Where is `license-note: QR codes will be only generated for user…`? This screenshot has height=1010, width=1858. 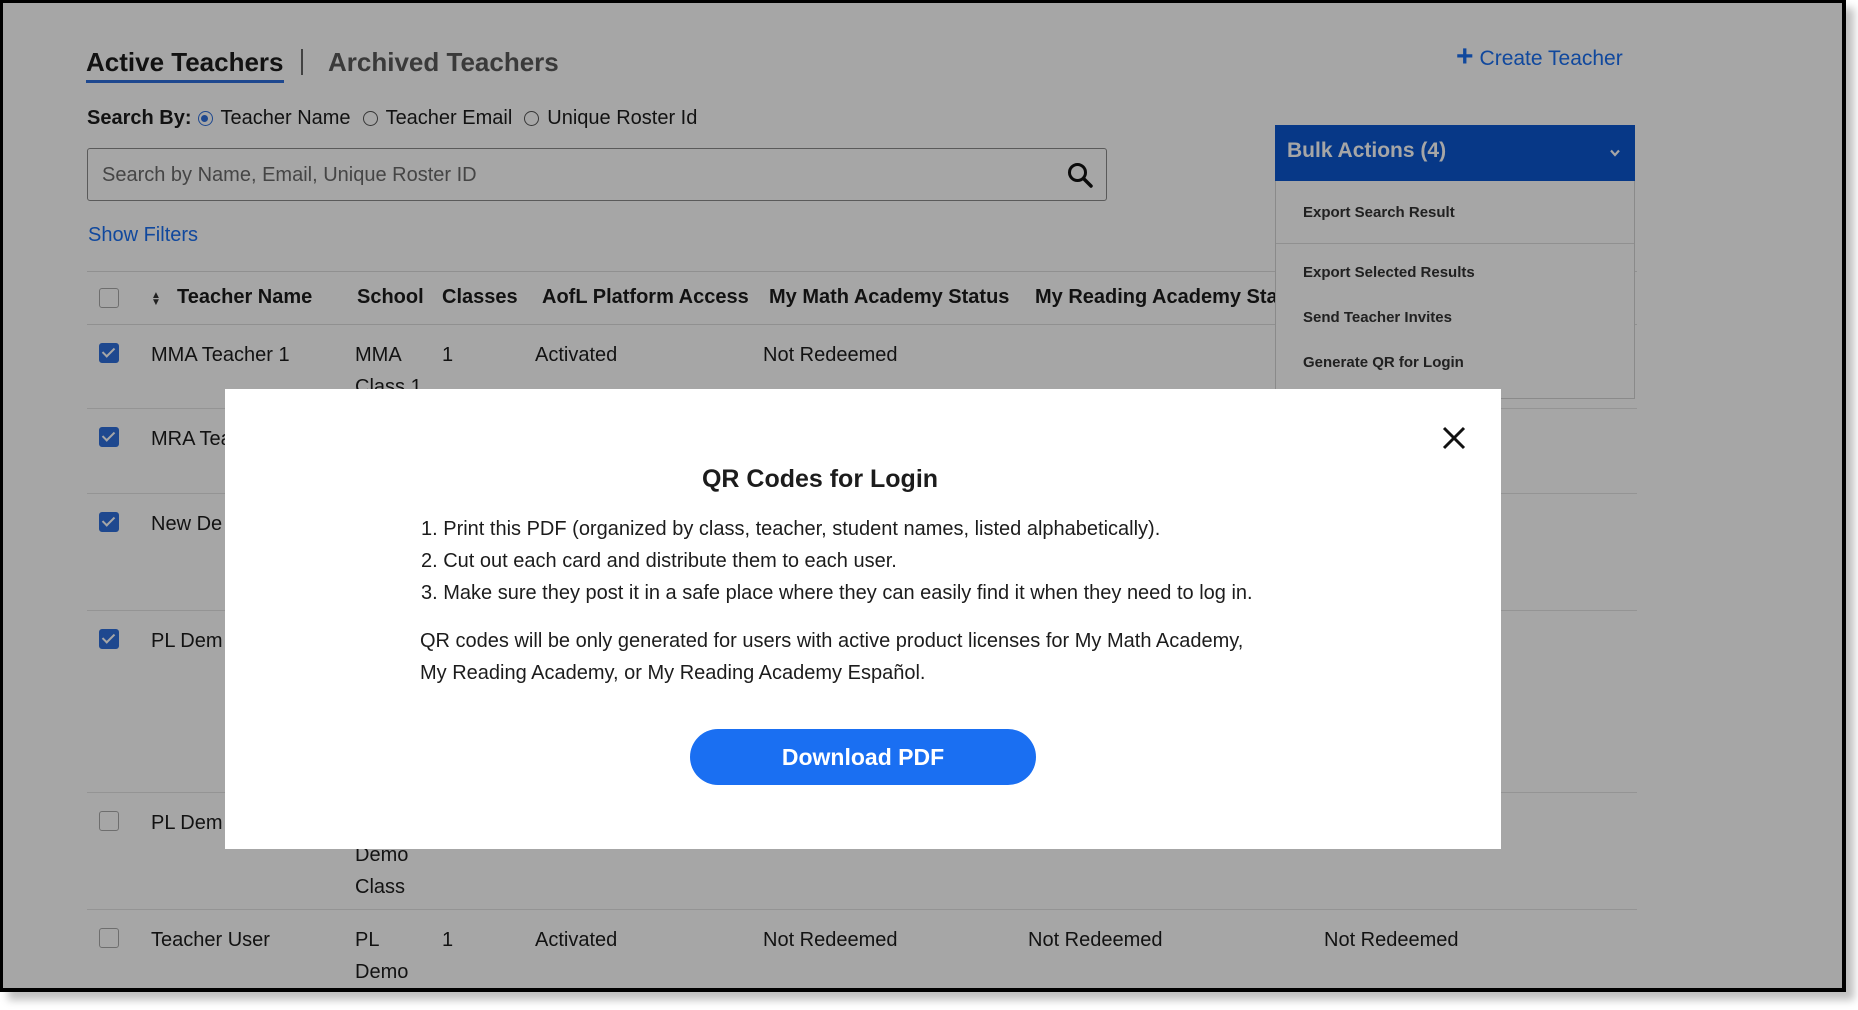 license-note: QR codes will be only generated for user… is located at coordinates (870, 657).